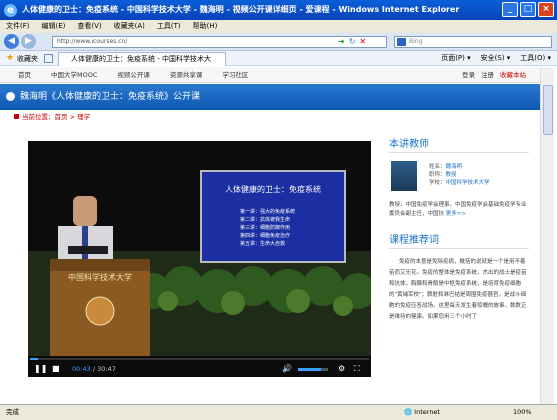  What do you see at coordinates (278, 26) in the screenshot?
I see `menu-bar: 文件(F) 编辑(E) 查看(V) 收藏夹(A) 工具(T) 帮助(H)` at bounding box center [278, 26].